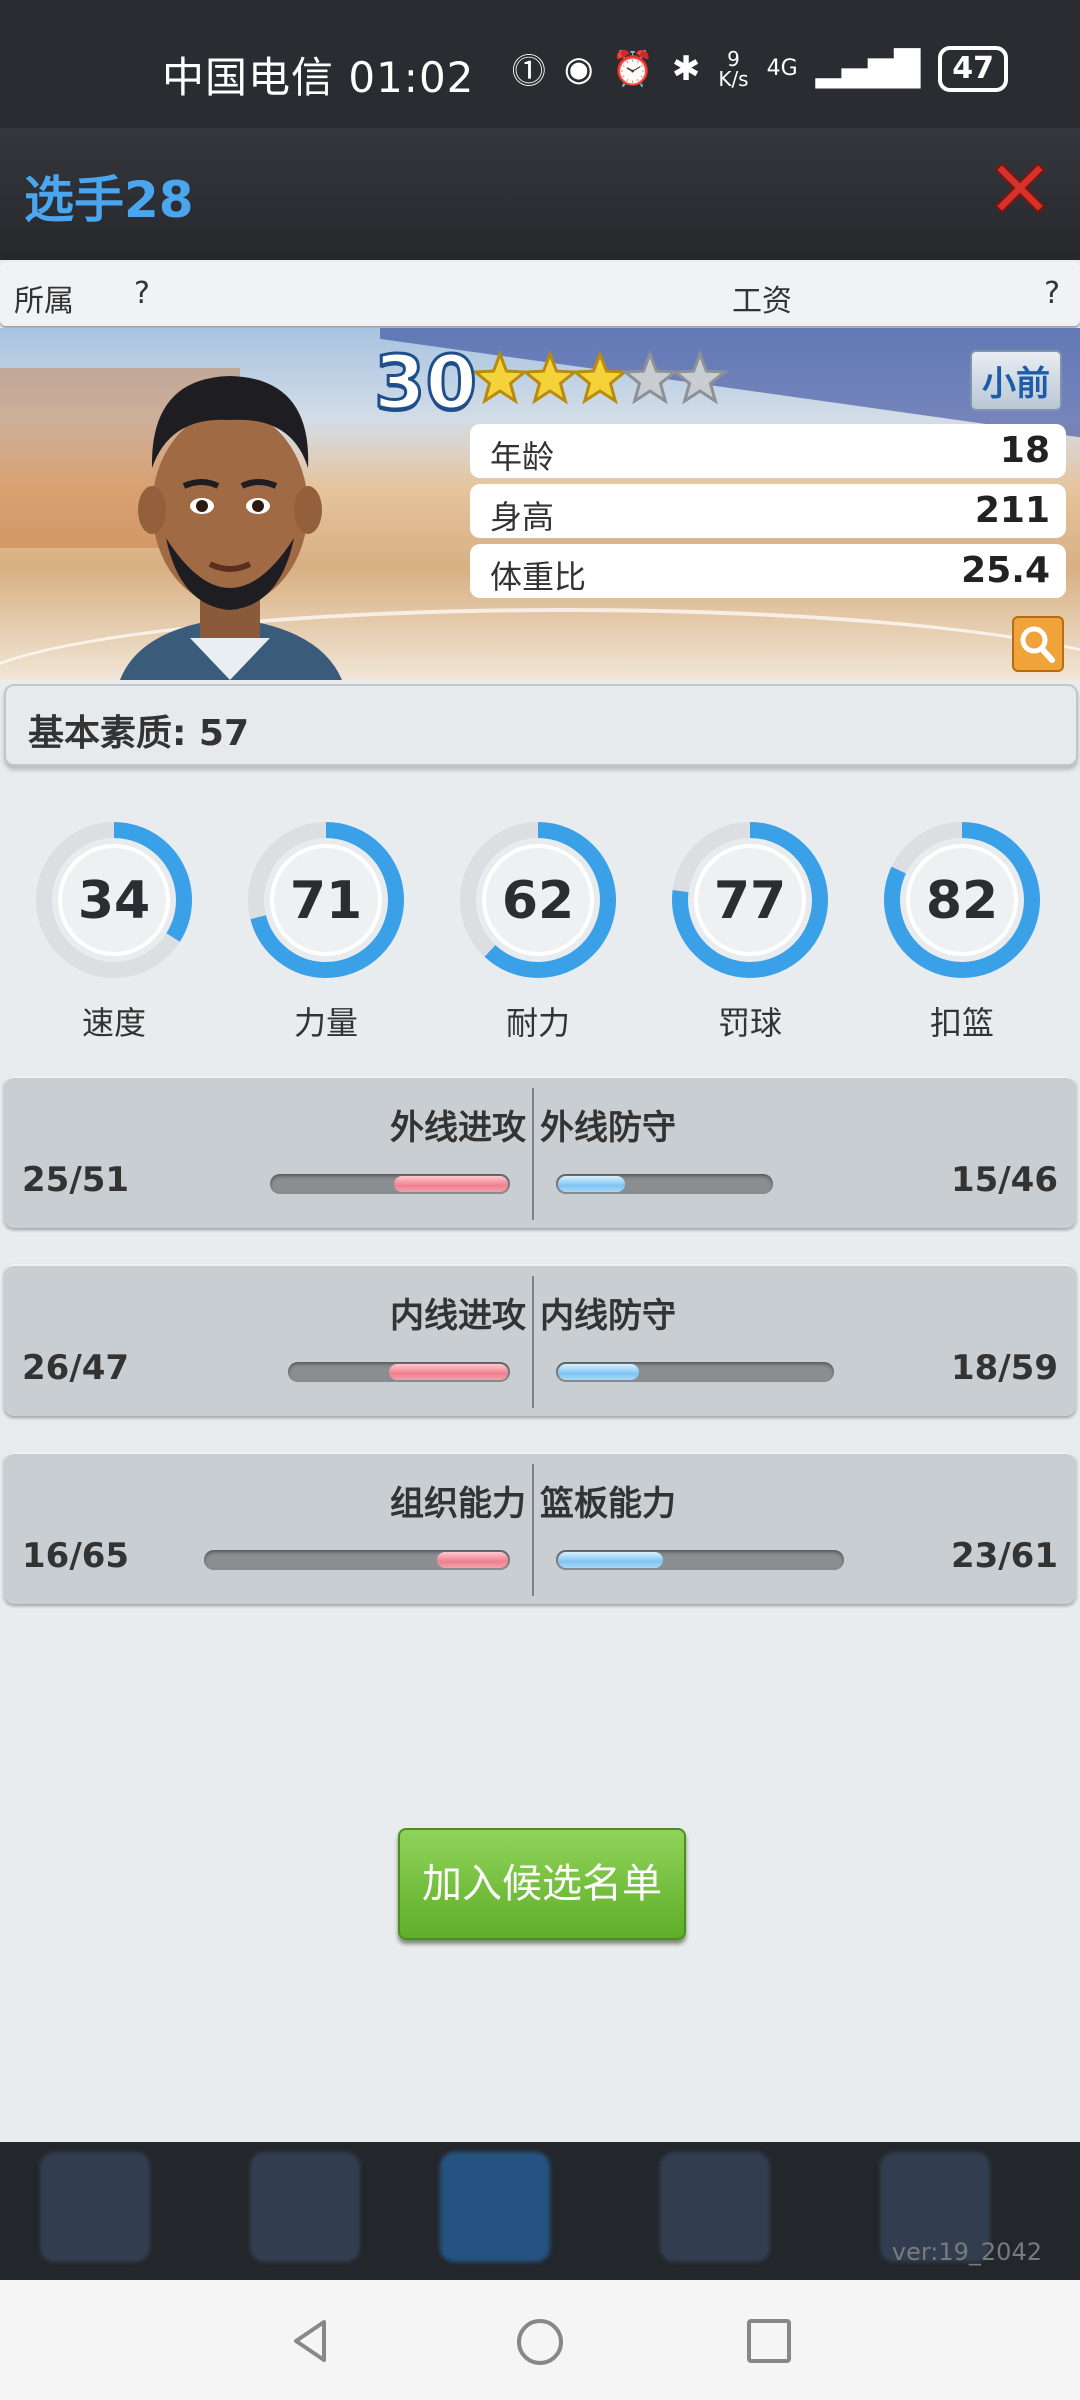 The height and width of the screenshot is (2400, 1080). Describe the element at coordinates (538, 577) in the screenshot. I see `weight-ratio-label: 体重比` at that location.